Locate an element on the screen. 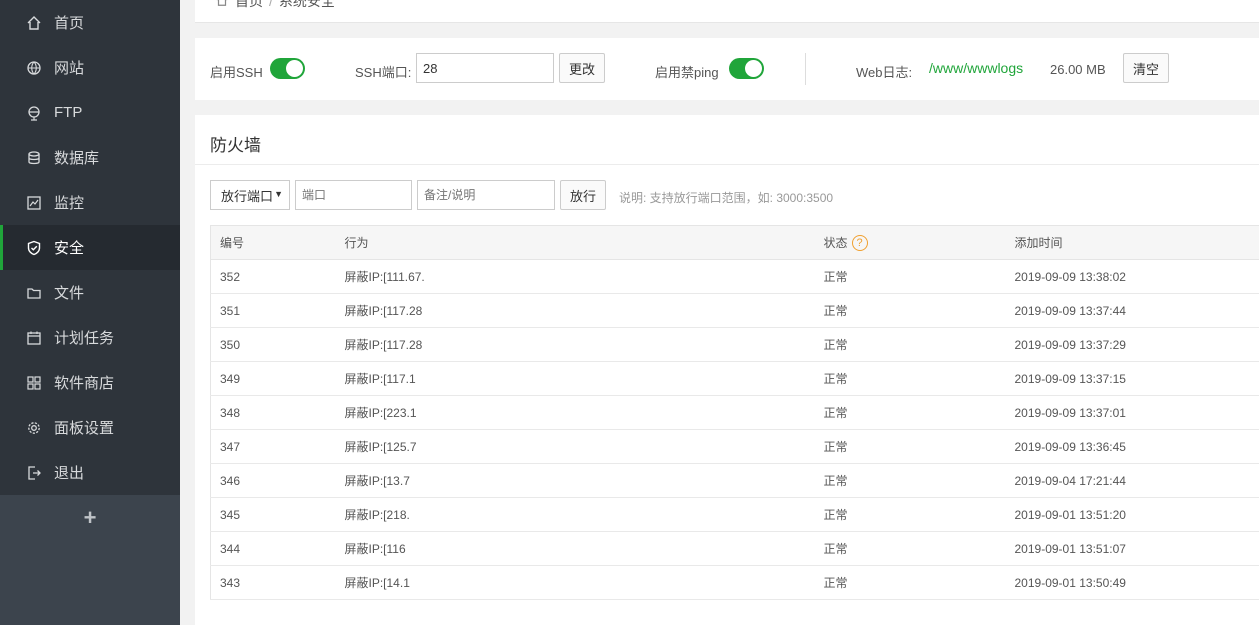  row-id: 343 is located at coordinates (273, 582).